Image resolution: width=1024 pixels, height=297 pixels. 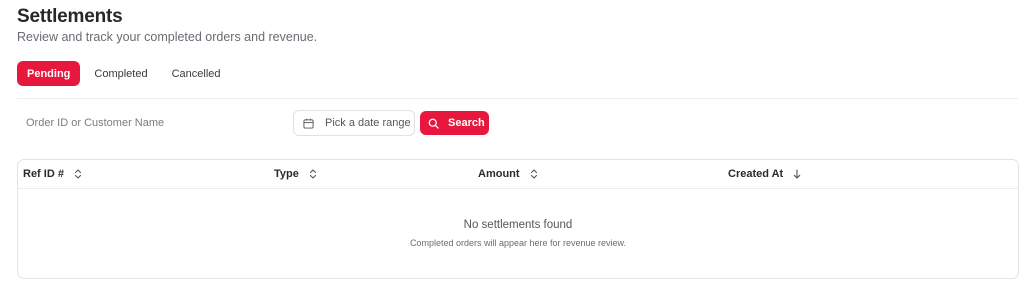 I want to click on column-label: Ref ID #, so click(x=43, y=174).